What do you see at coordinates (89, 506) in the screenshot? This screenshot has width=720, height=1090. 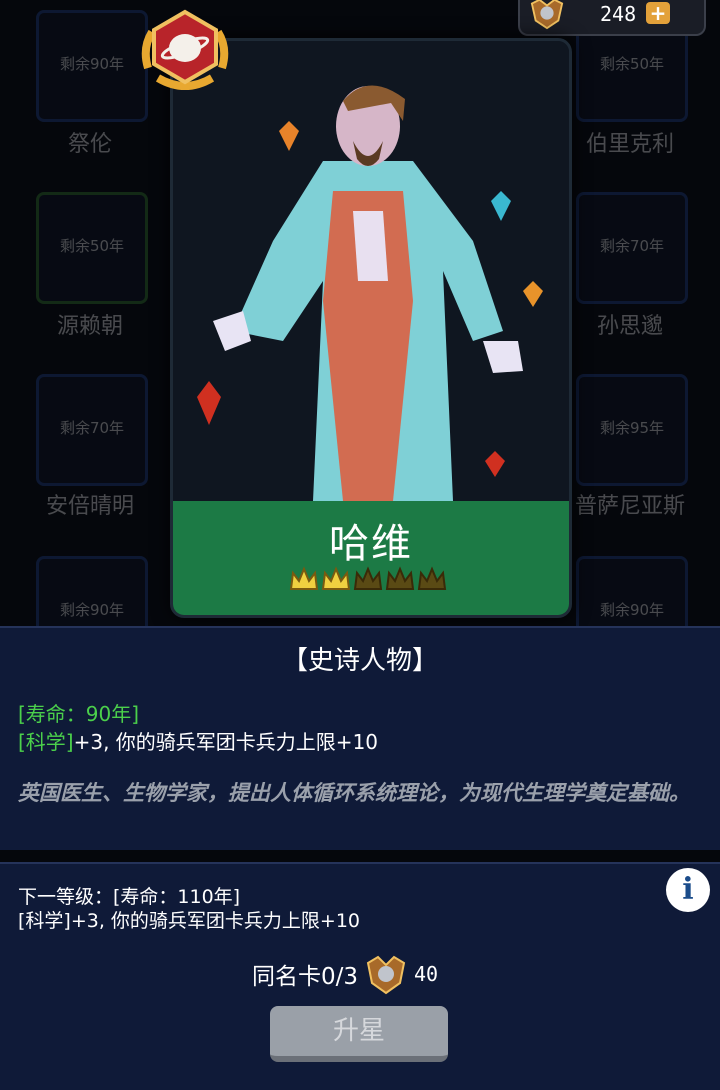 I see `collection-card-name: 安倍晴明` at bounding box center [89, 506].